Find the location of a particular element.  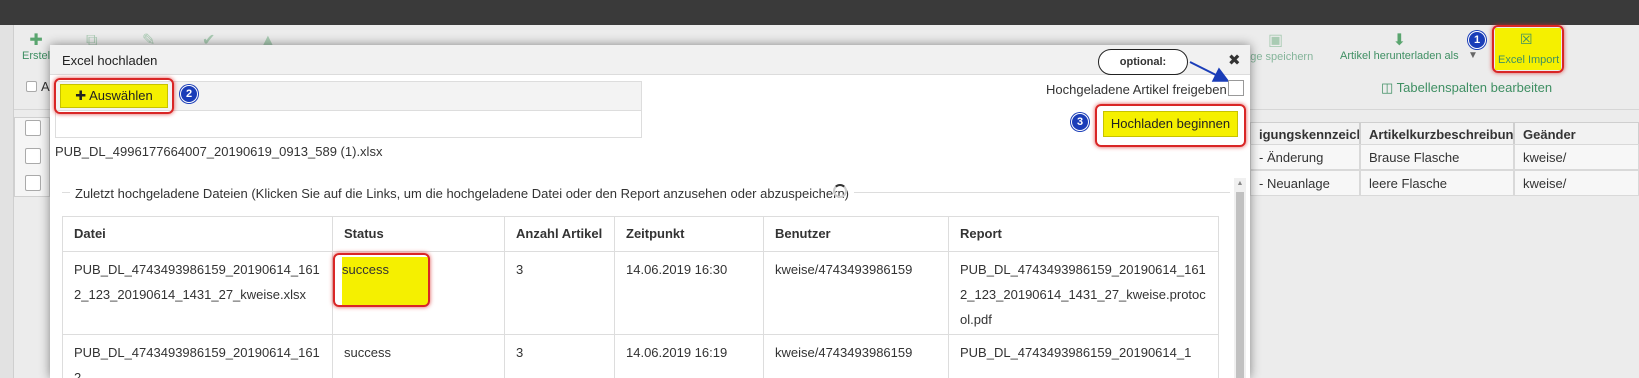

time-cell: 14.06.2019 16:19 is located at coordinates (689, 356).